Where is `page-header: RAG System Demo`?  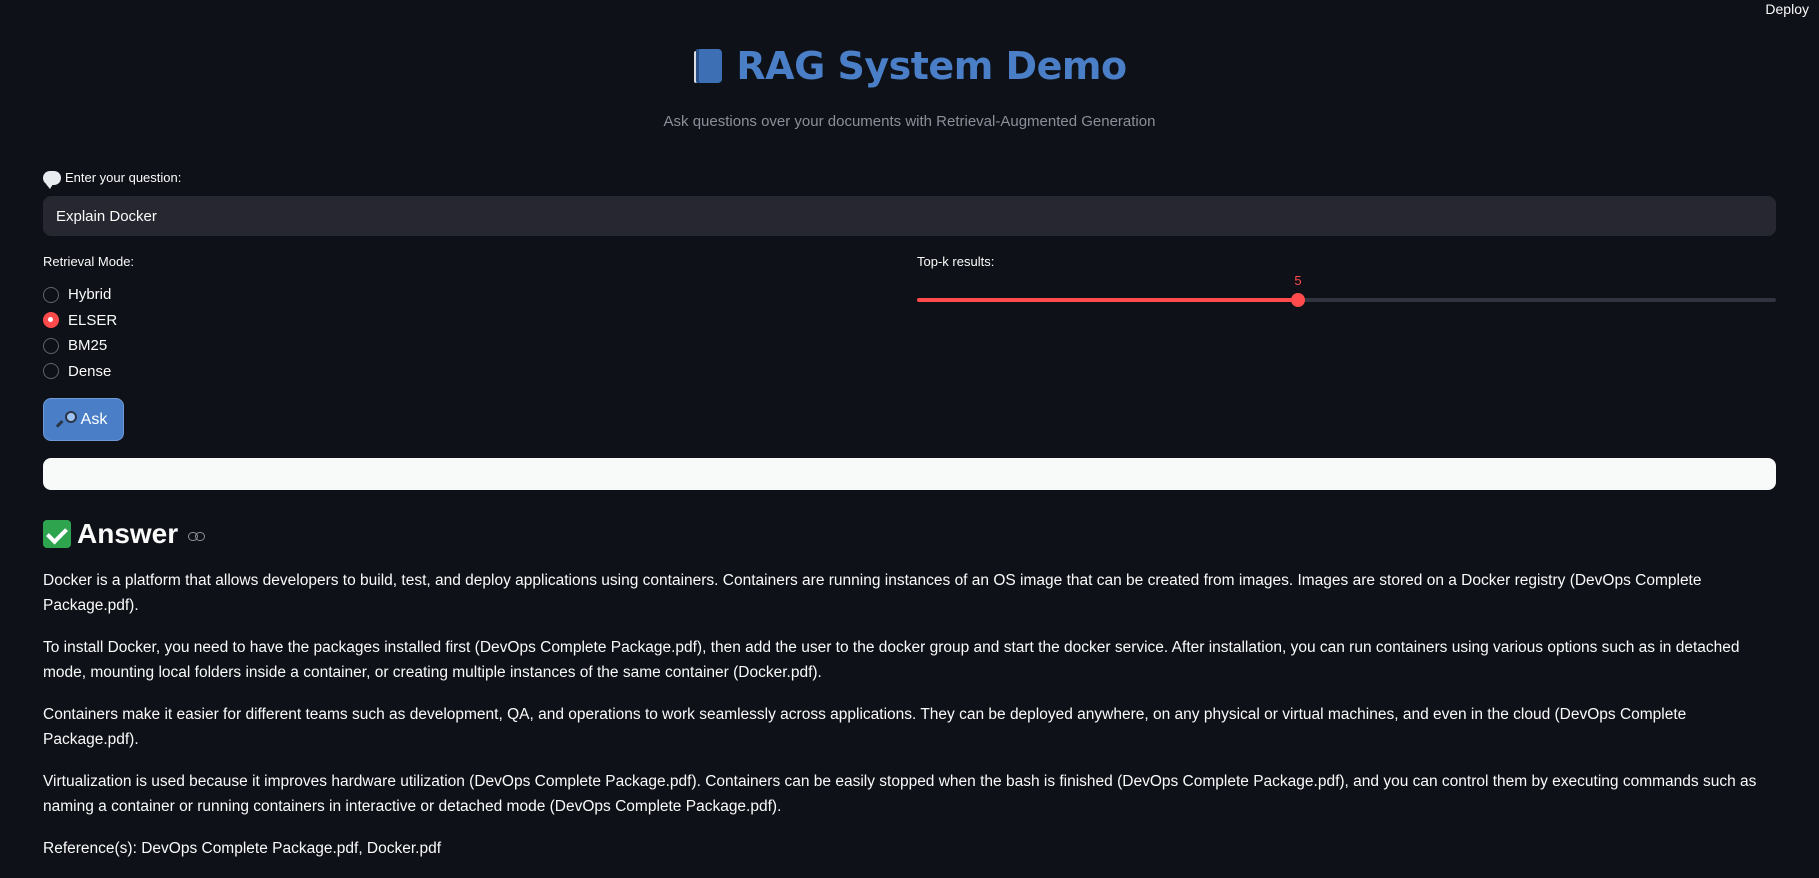
page-header: RAG System Demo is located at coordinates (909, 69).